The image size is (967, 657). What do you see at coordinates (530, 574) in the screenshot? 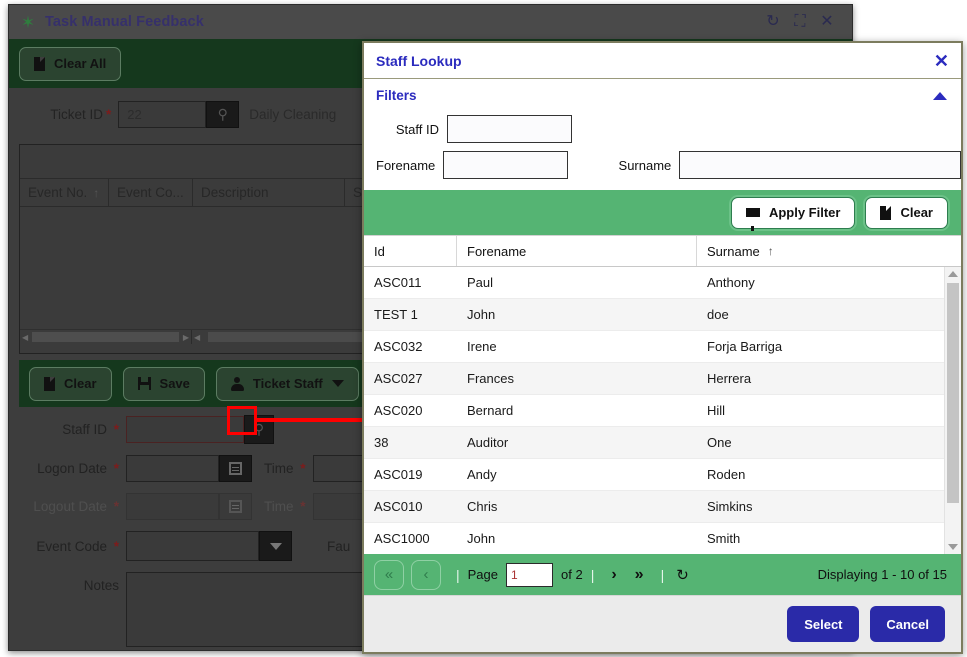
I see `page-number-input` at bounding box center [530, 574].